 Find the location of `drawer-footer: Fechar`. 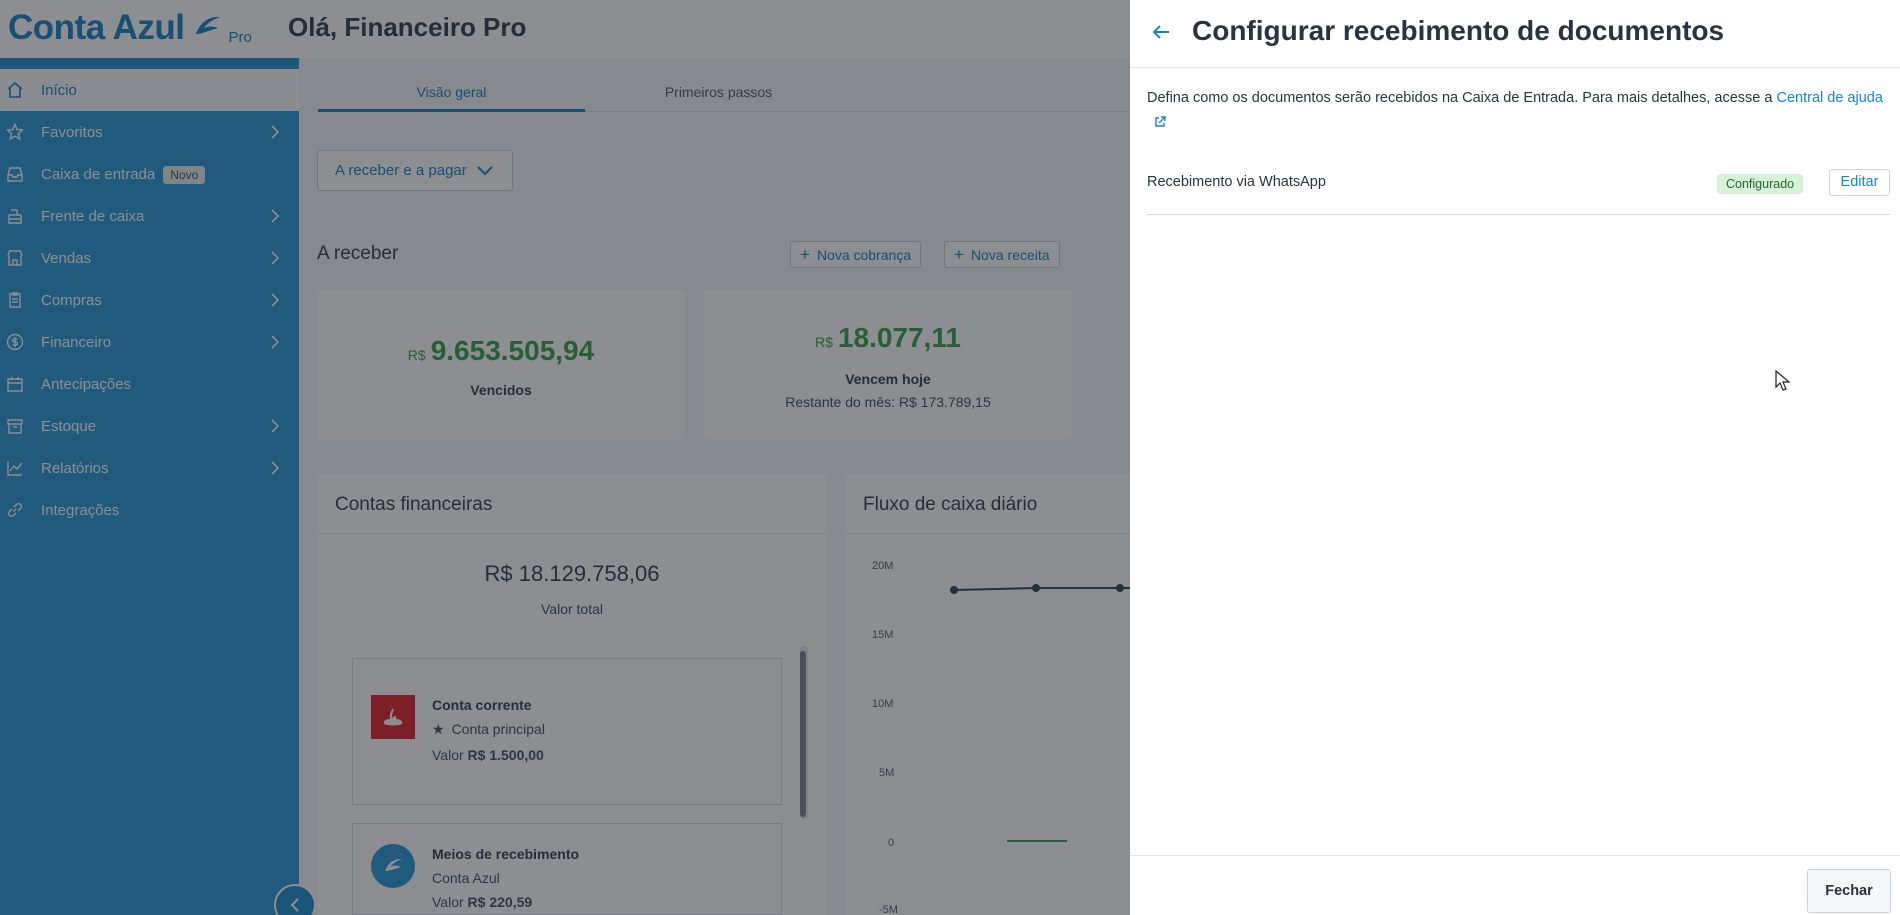

drawer-footer: Fechar is located at coordinates (1515, 885).